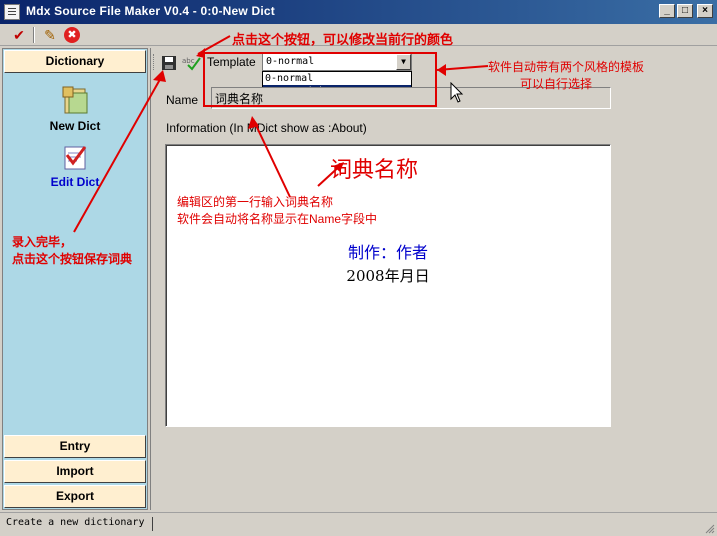 This screenshot has width=717, height=536. I want to click on annotation-templates-line1: 软件自动带有两个风格的模板, so click(566, 67).